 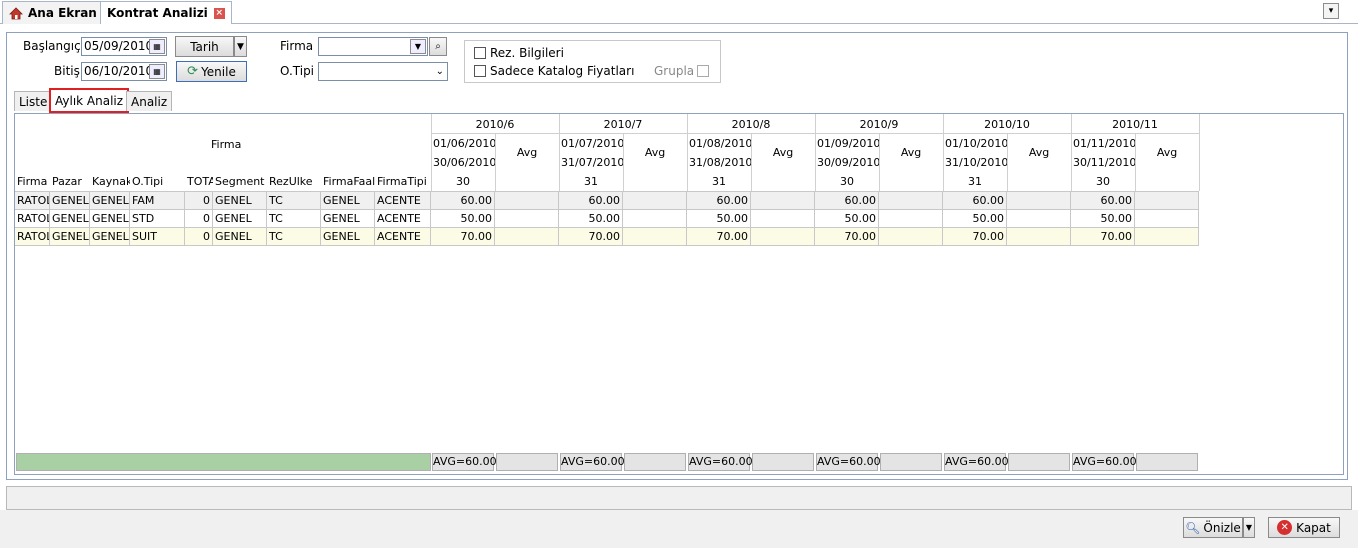 I want to click on tab-aylik-analiz: Aylık Analiz, so click(x=89, y=100).